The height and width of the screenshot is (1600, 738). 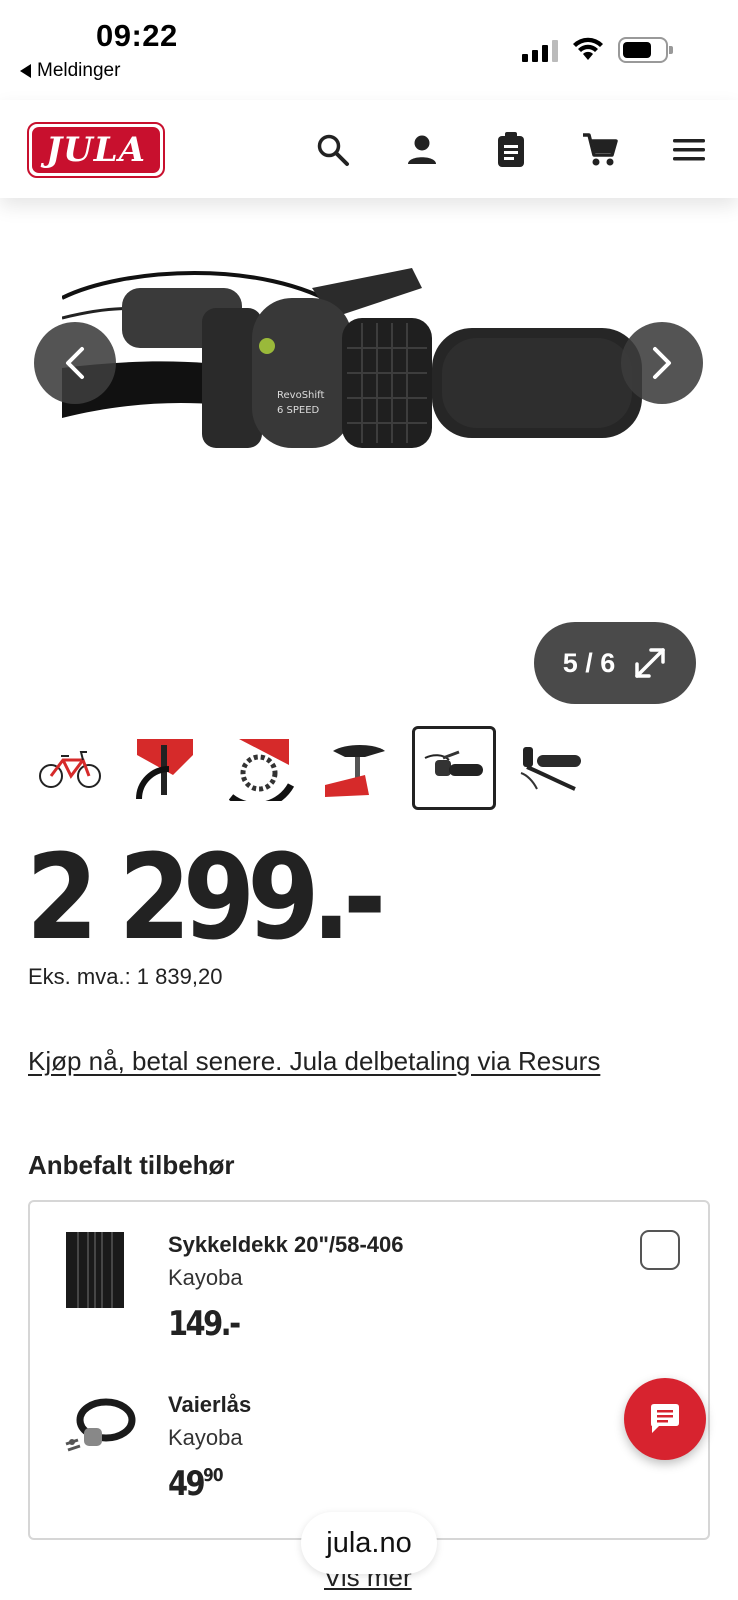 I want to click on gallery-next-button, so click(x=662, y=363).